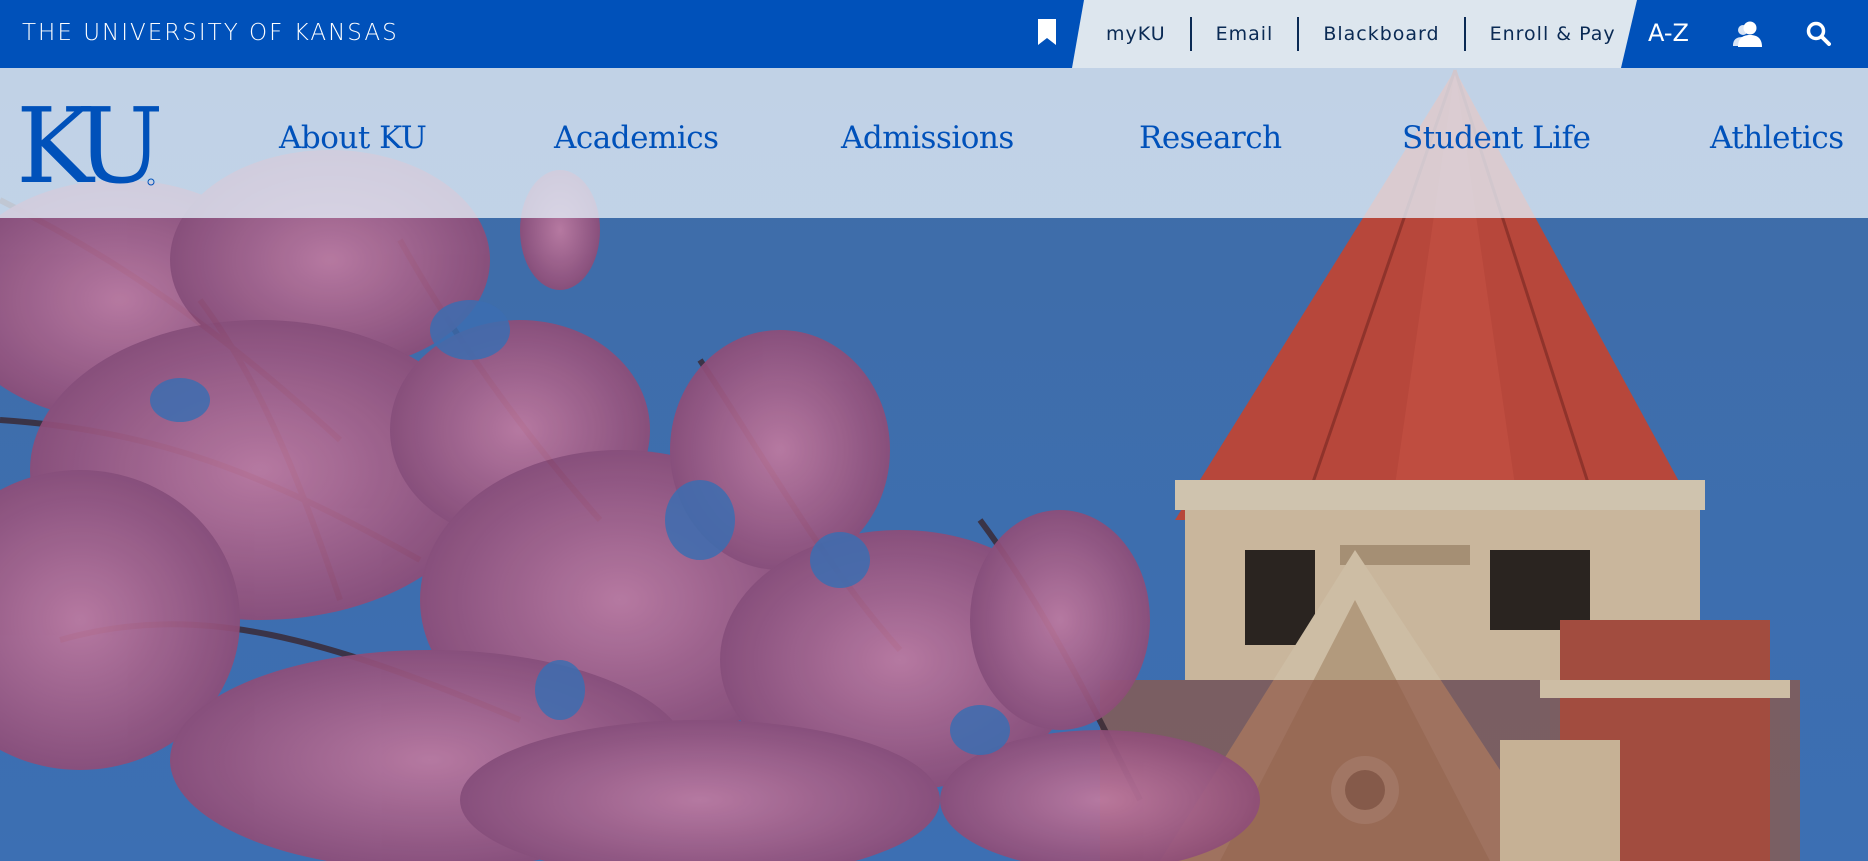 Image resolution: width=1868 pixels, height=861 pixels. I want to click on ku-logo-text: KU, so click(89, 145).